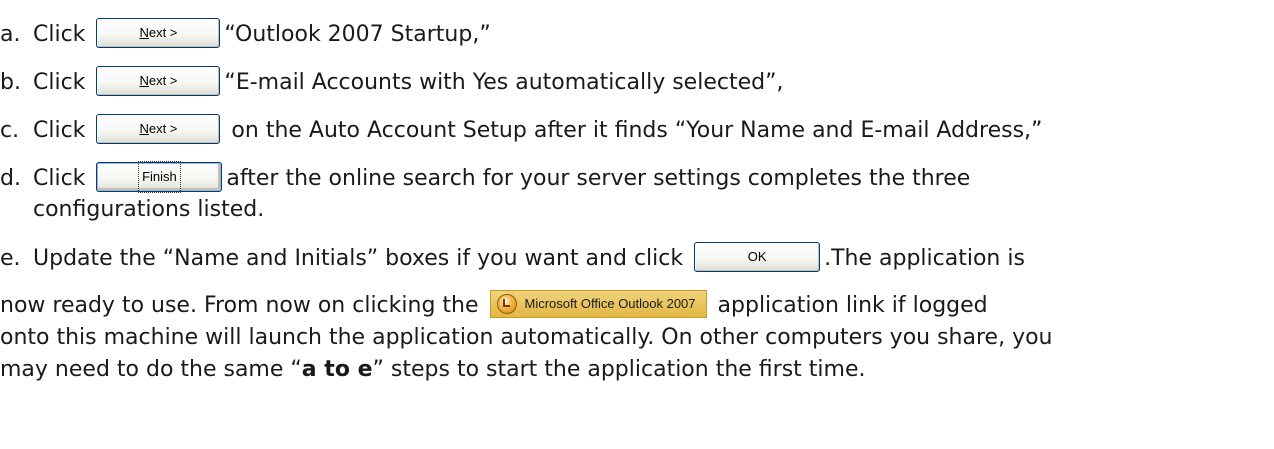 The height and width of the screenshot is (449, 1274). What do you see at coordinates (337, 369) in the screenshot?
I see `emphasis-text: a to e` at bounding box center [337, 369].